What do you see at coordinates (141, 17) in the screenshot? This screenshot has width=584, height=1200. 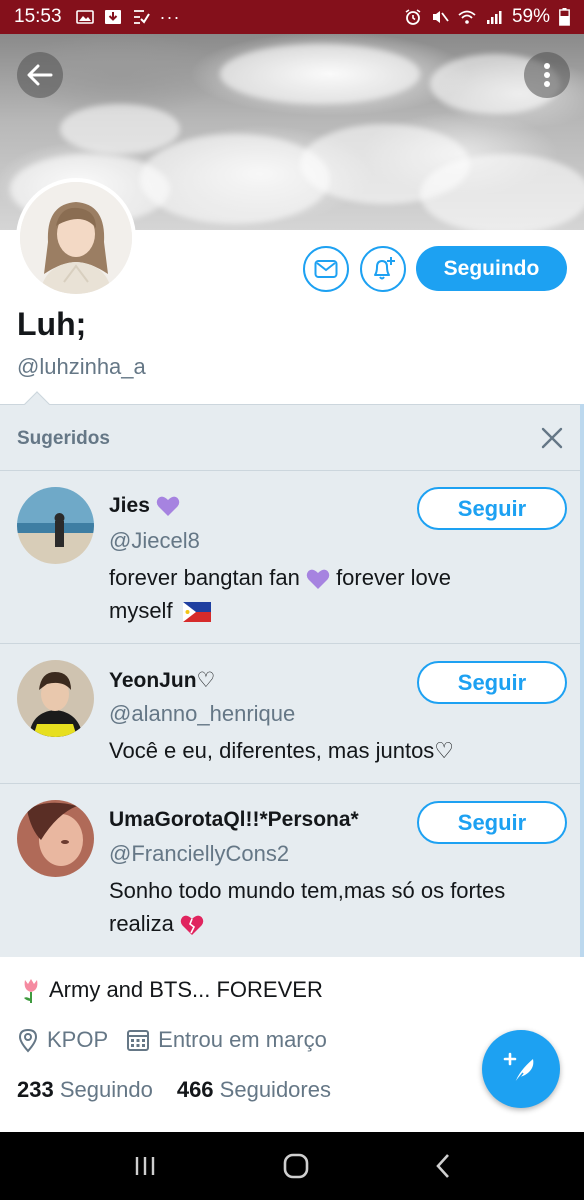 I see `task-check-icon` at bounding box center [141, 17].